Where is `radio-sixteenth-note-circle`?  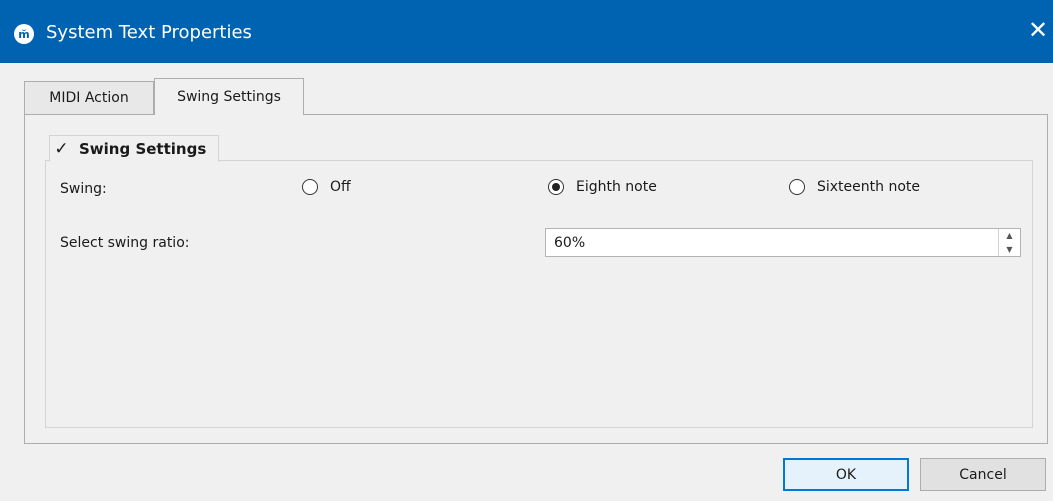 radio-sixteenth-note-circle is located at coordinates (797, 187).